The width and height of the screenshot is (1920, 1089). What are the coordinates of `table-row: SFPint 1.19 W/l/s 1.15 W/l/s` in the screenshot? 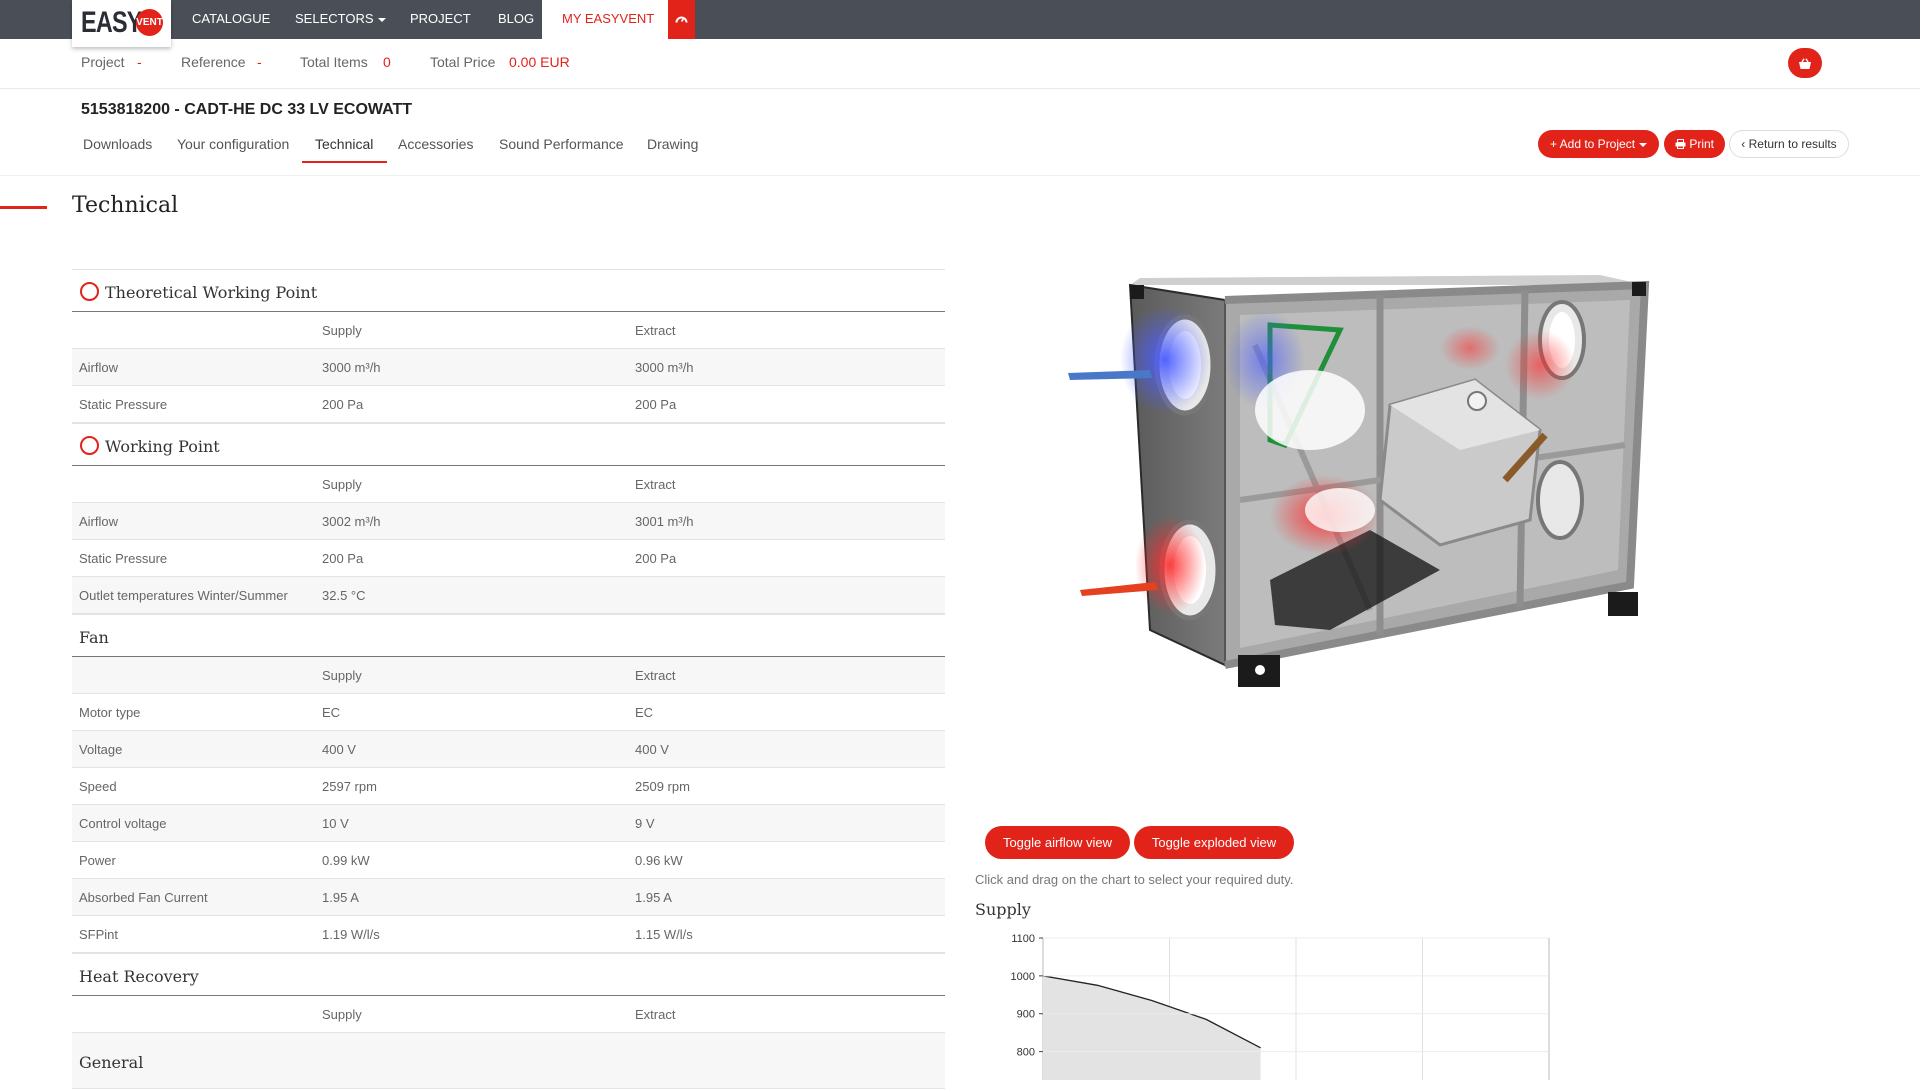 It's located at (508, 934).